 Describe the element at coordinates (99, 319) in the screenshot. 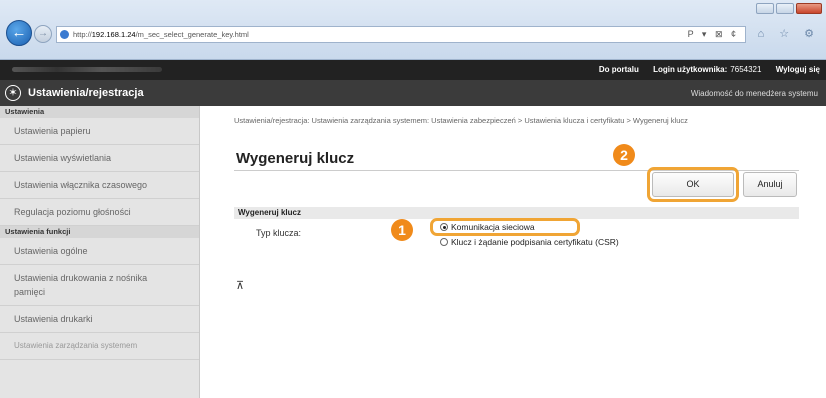

I see `sidebar-item-printer: Ustawienia drukarki` at that location.